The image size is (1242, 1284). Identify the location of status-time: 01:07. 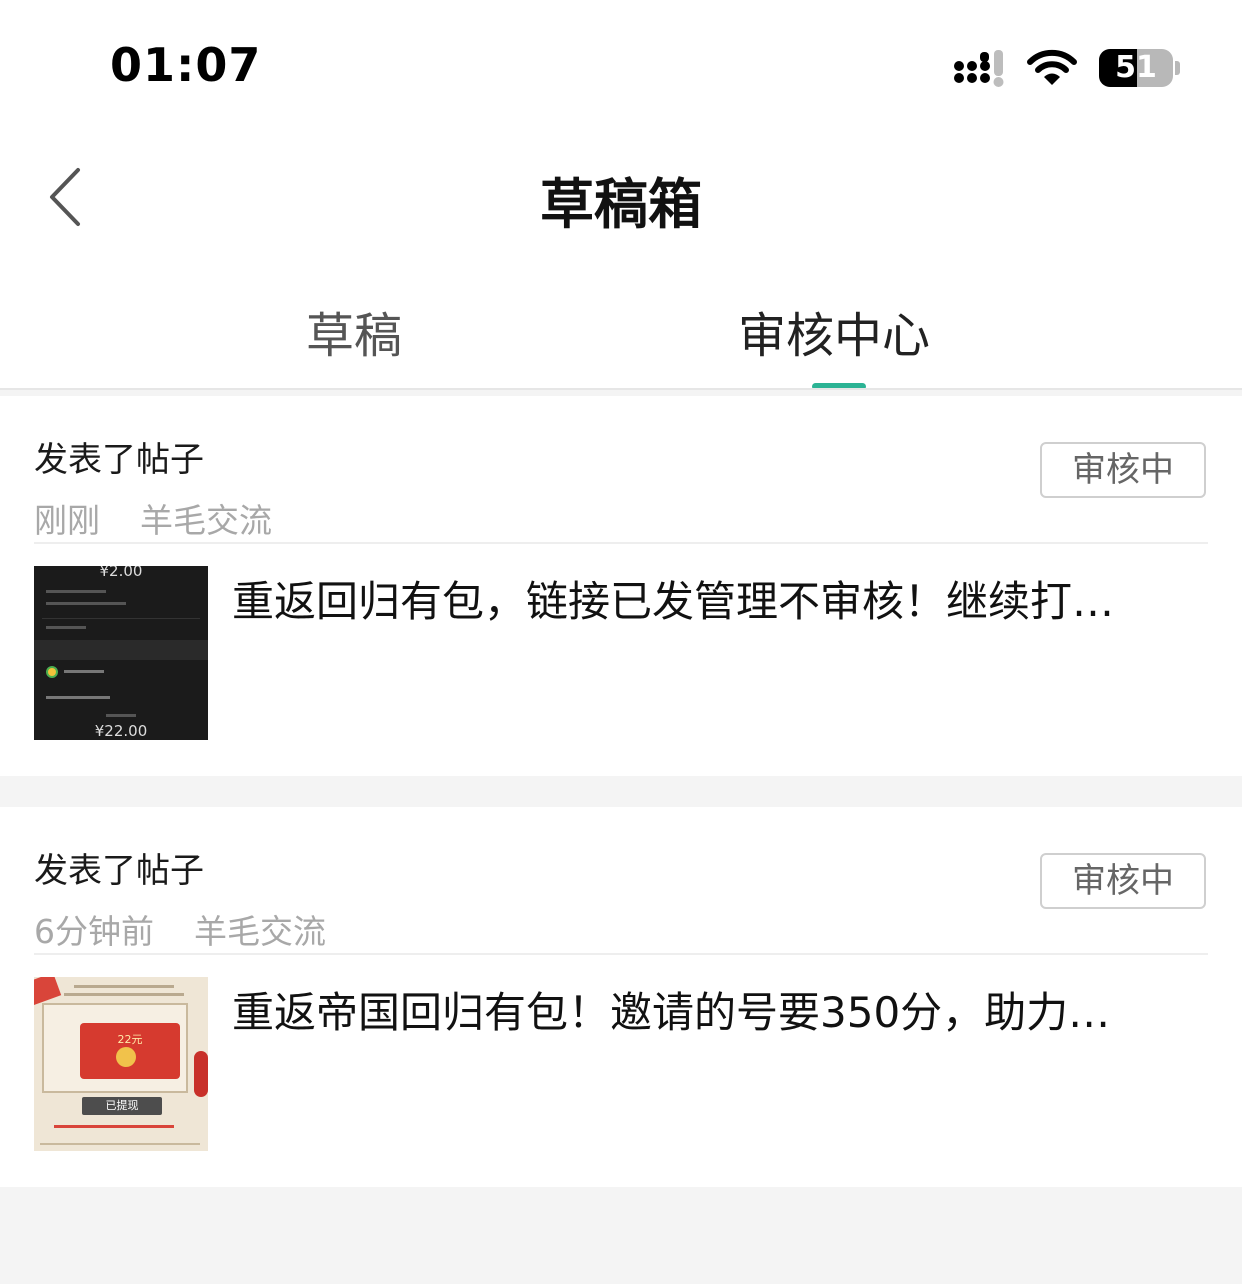
(186, 65).